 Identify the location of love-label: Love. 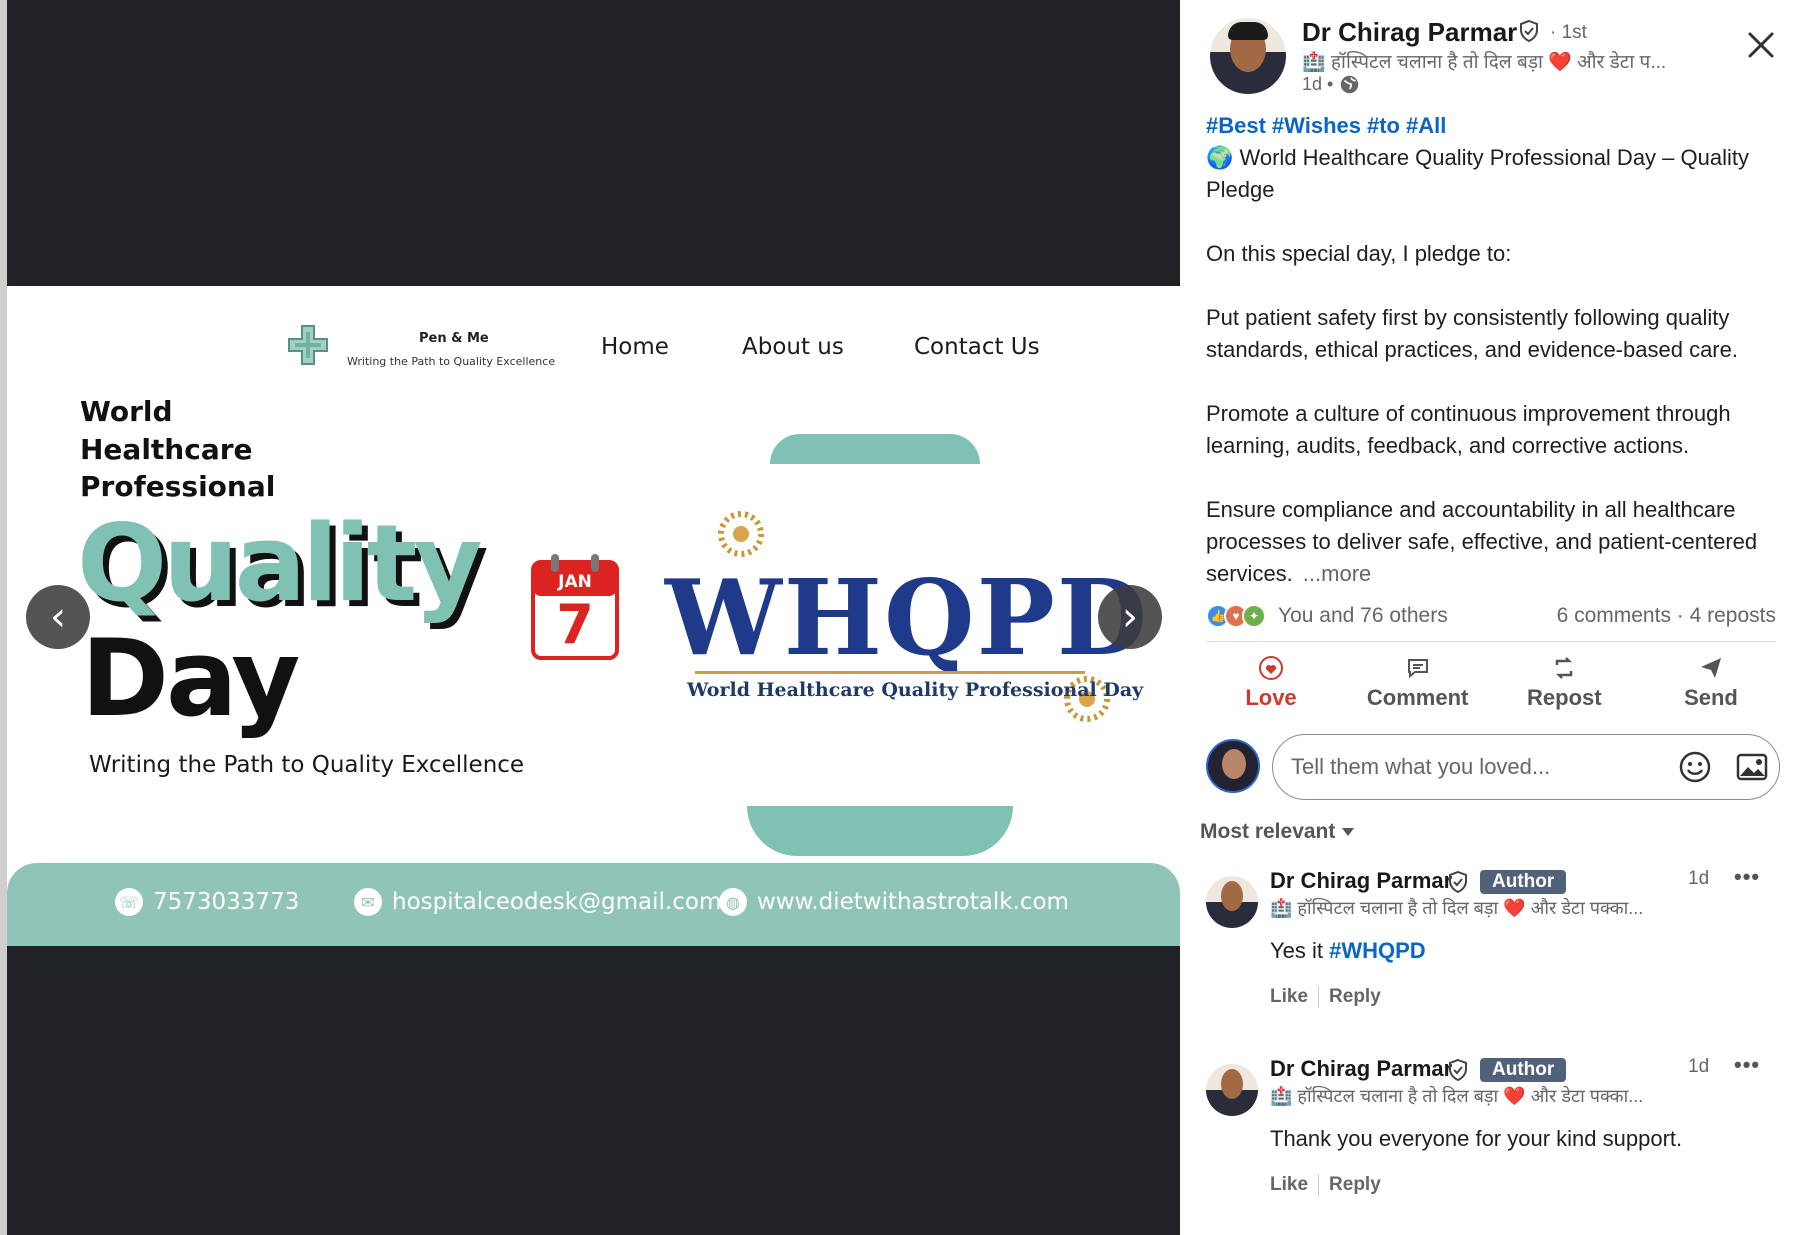
(1271, 697).